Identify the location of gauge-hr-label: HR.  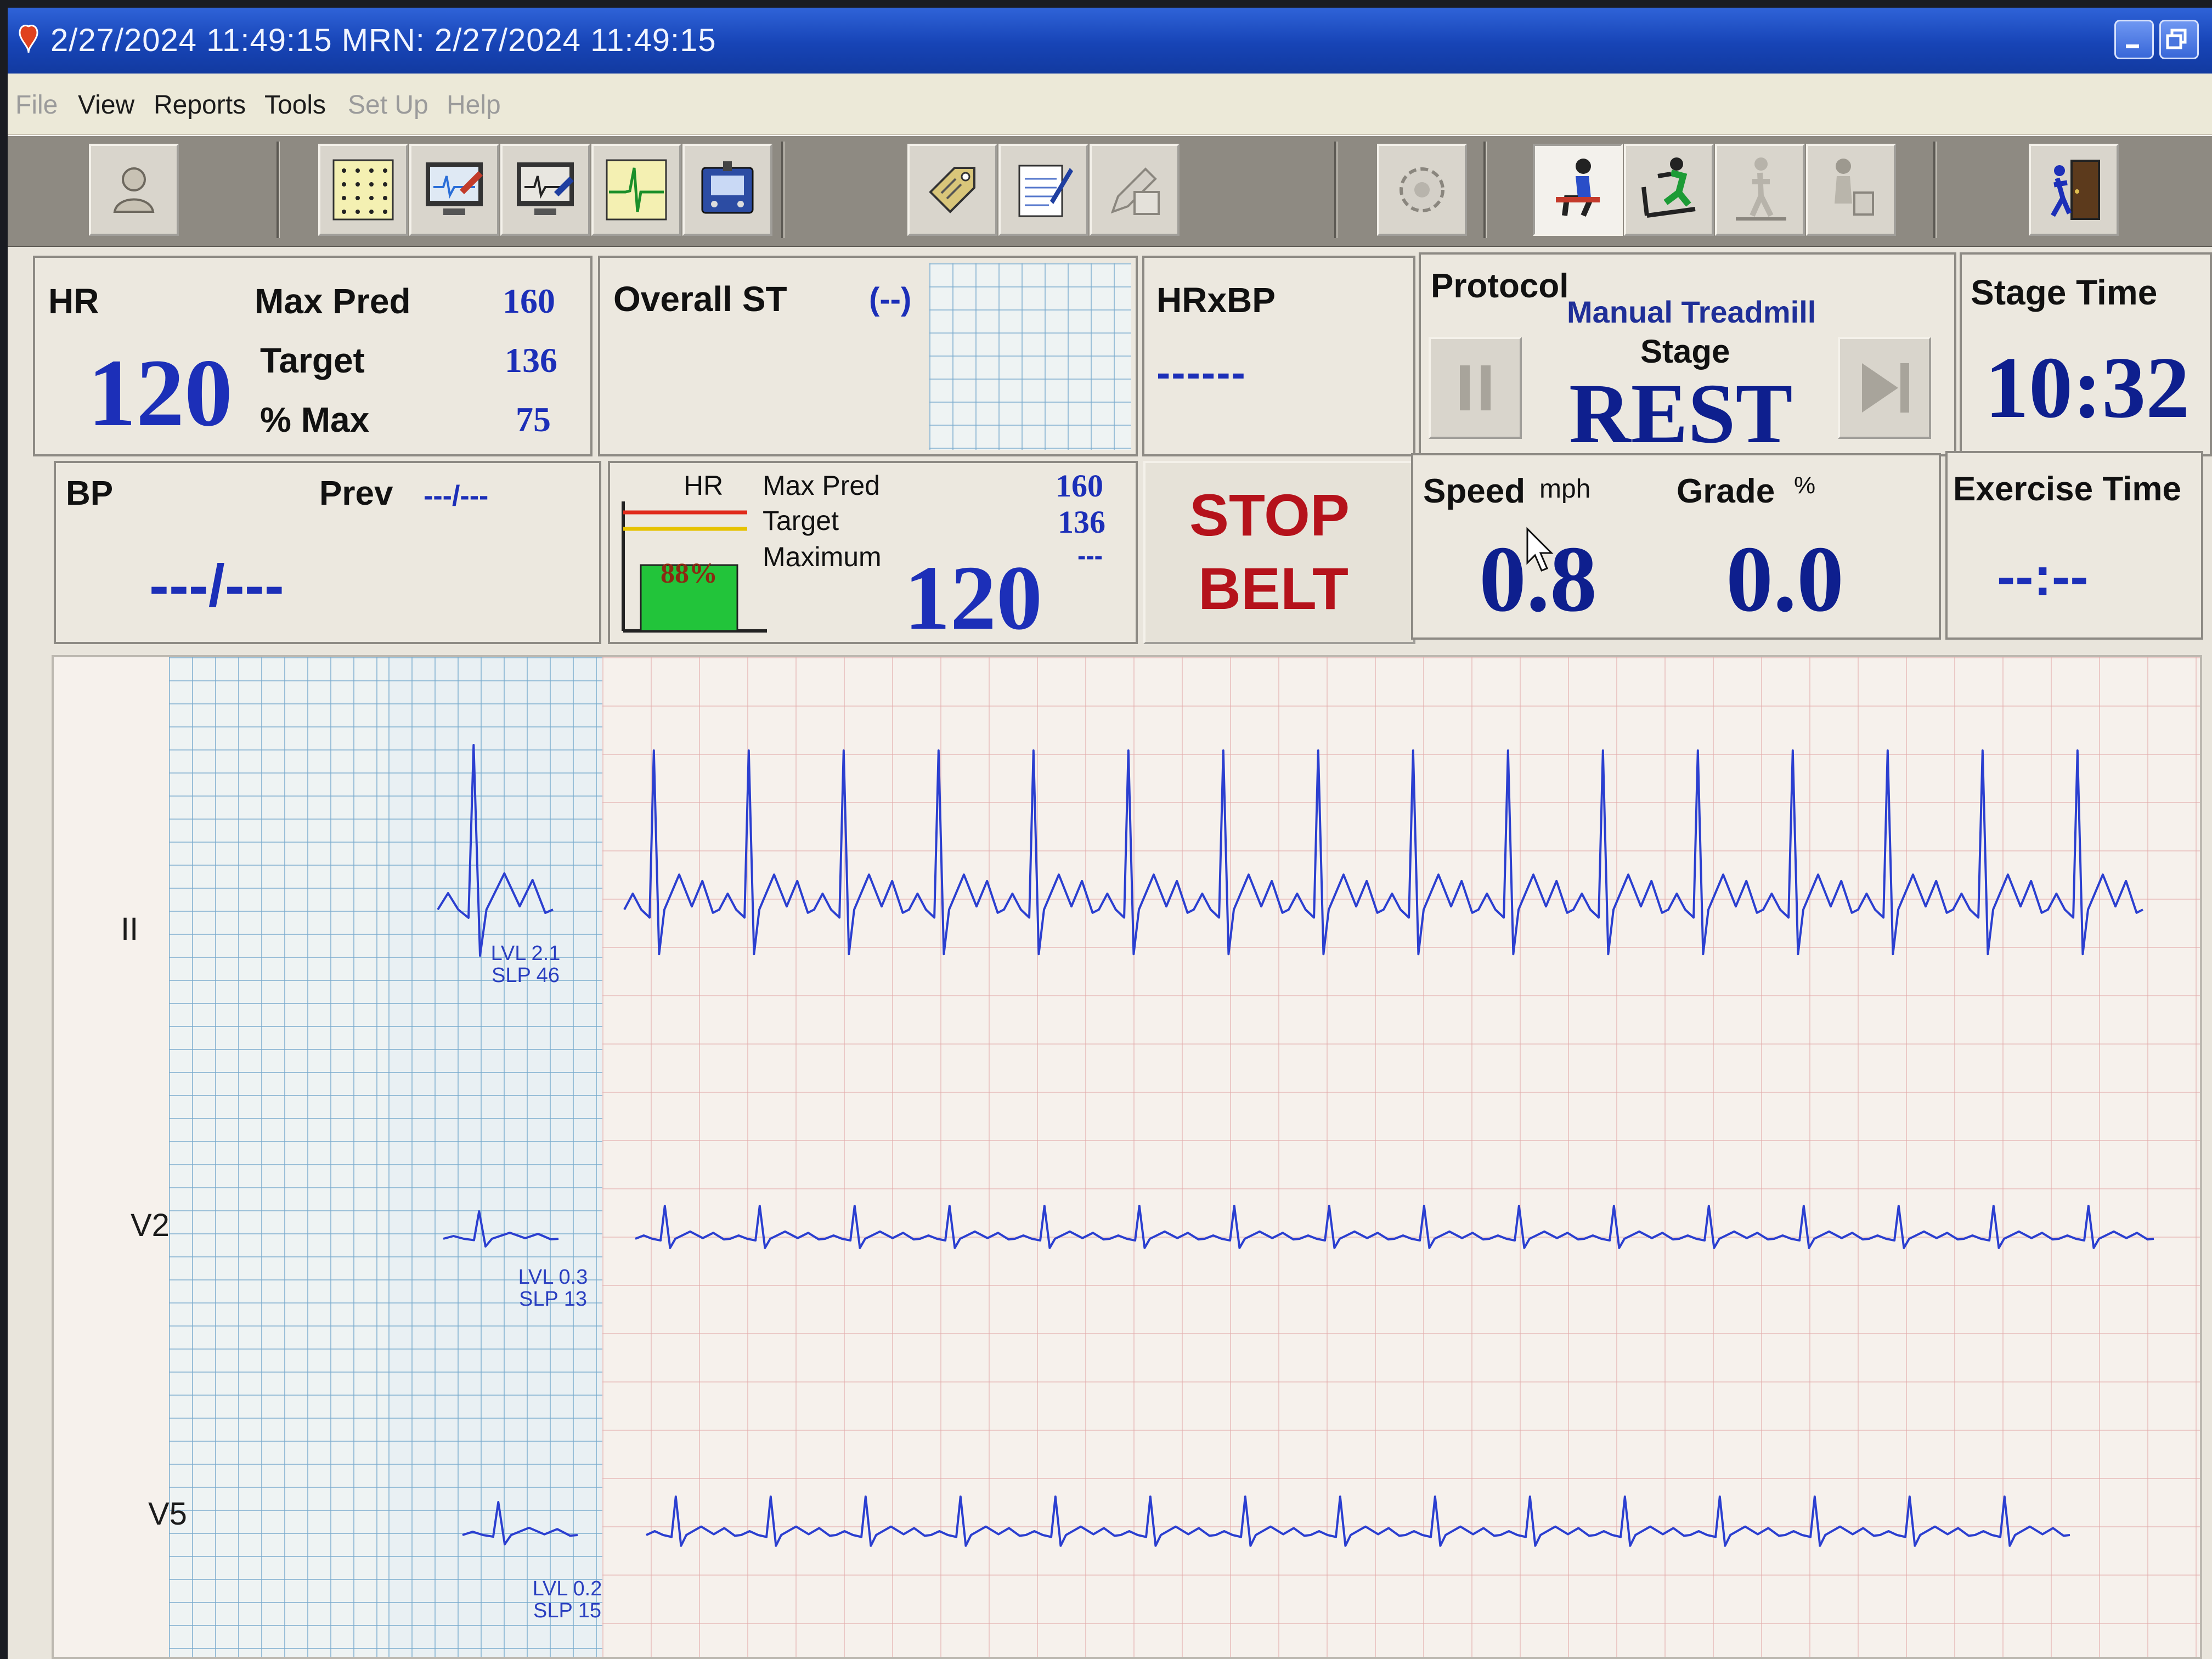
(704, 485).